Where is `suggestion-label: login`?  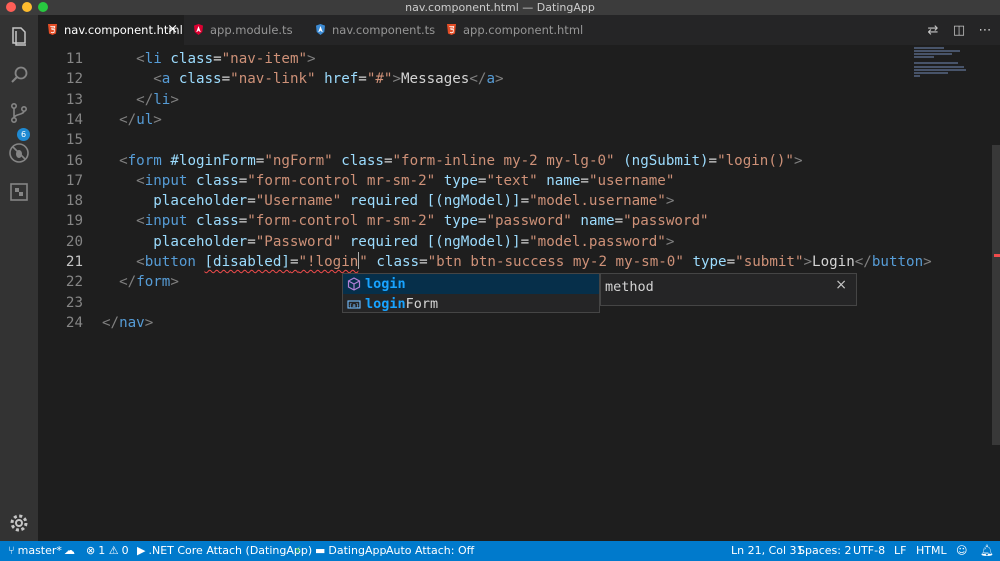
suggestion-label: login is located at coordinates (385, 284).